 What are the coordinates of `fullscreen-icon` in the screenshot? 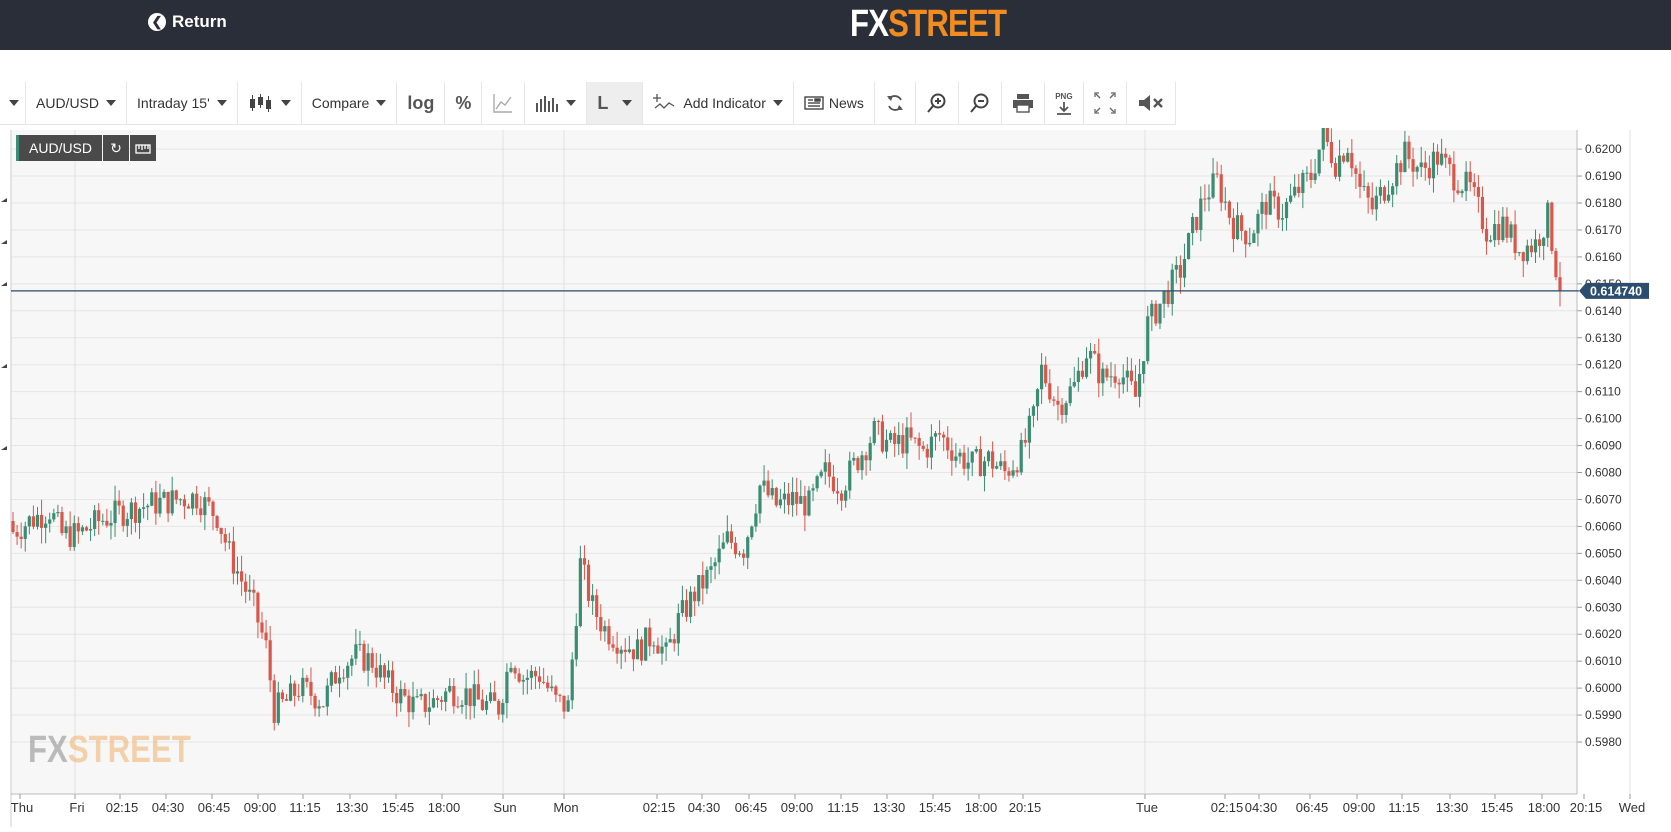 It's located at (1105, 103).